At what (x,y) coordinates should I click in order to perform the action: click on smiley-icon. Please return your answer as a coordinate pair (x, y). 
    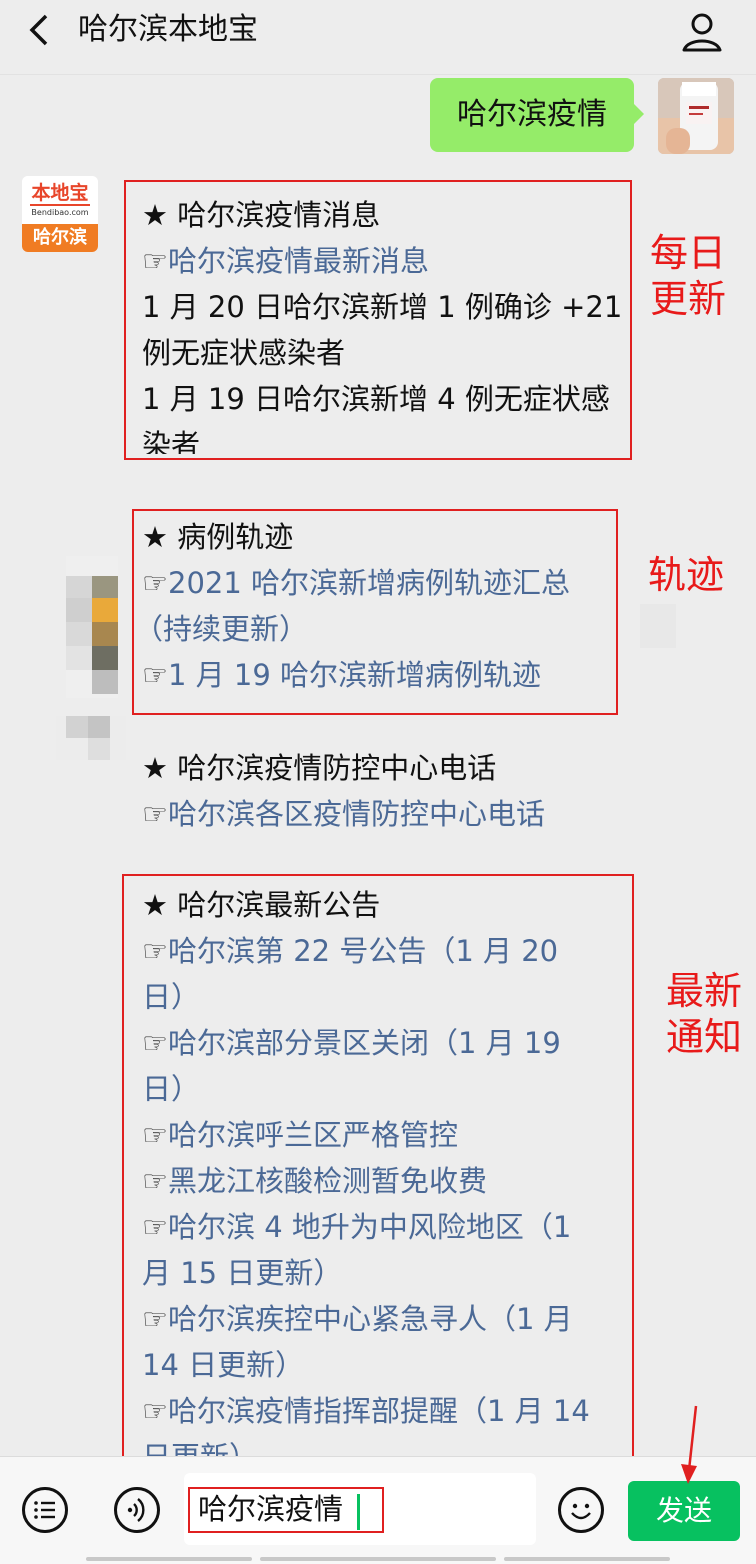
    Looking at the image, I should click on (581, 1510).